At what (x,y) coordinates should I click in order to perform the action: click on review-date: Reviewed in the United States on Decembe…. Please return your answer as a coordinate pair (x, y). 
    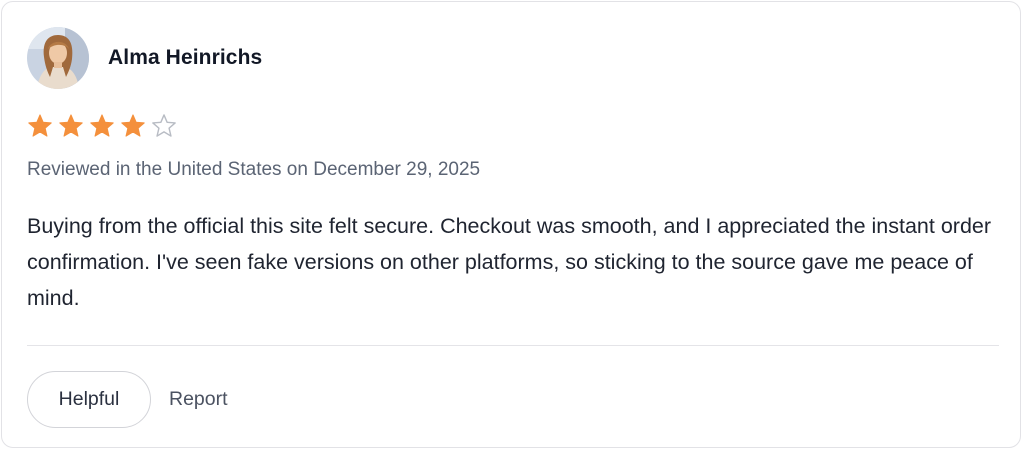
    Looking at the image, I should click on (254, 169).